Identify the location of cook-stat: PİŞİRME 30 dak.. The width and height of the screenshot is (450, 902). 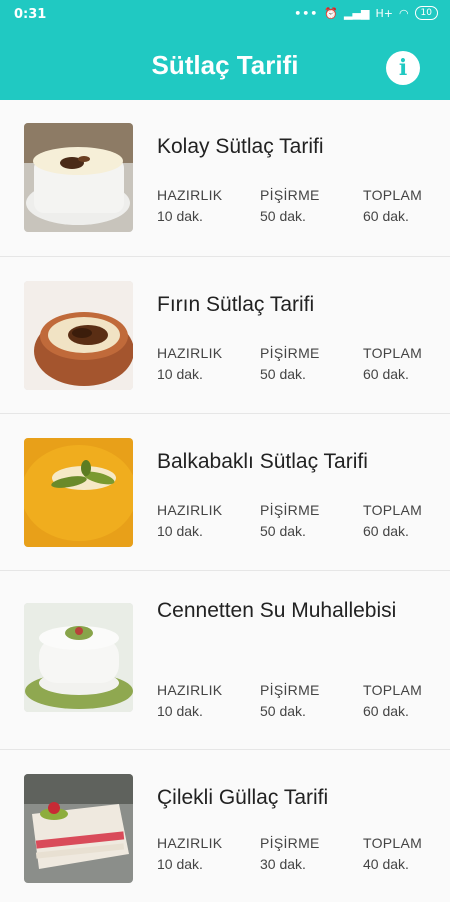
(311, 853).